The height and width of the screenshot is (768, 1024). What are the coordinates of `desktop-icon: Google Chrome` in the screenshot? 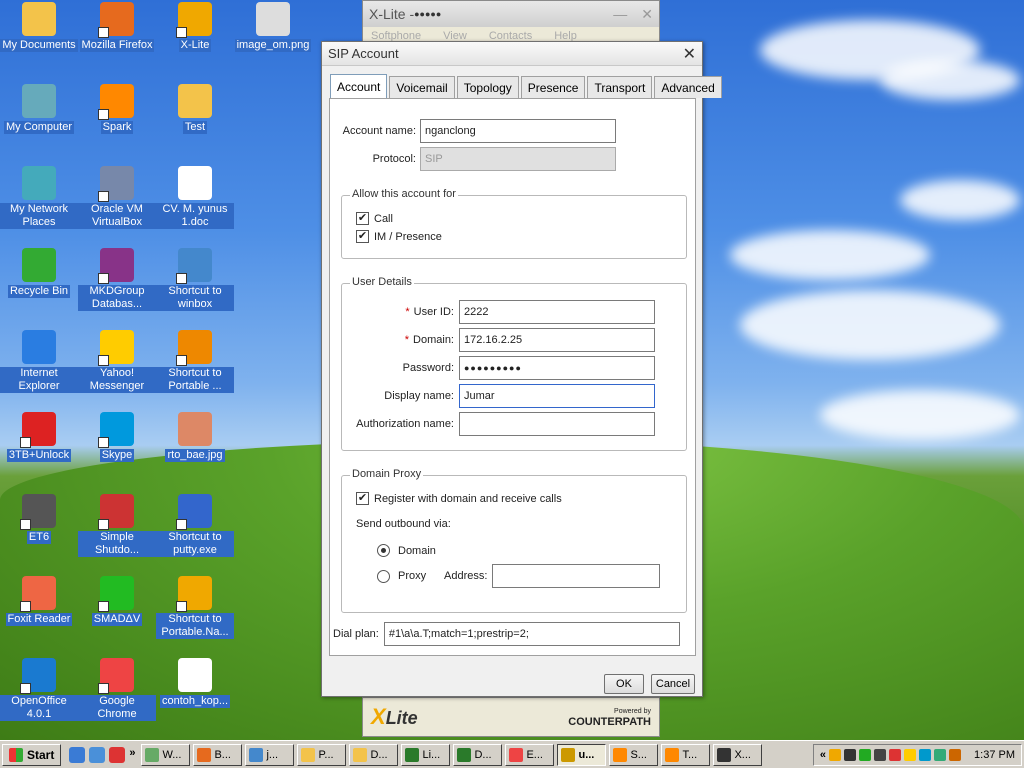 It's located at (117, 689).